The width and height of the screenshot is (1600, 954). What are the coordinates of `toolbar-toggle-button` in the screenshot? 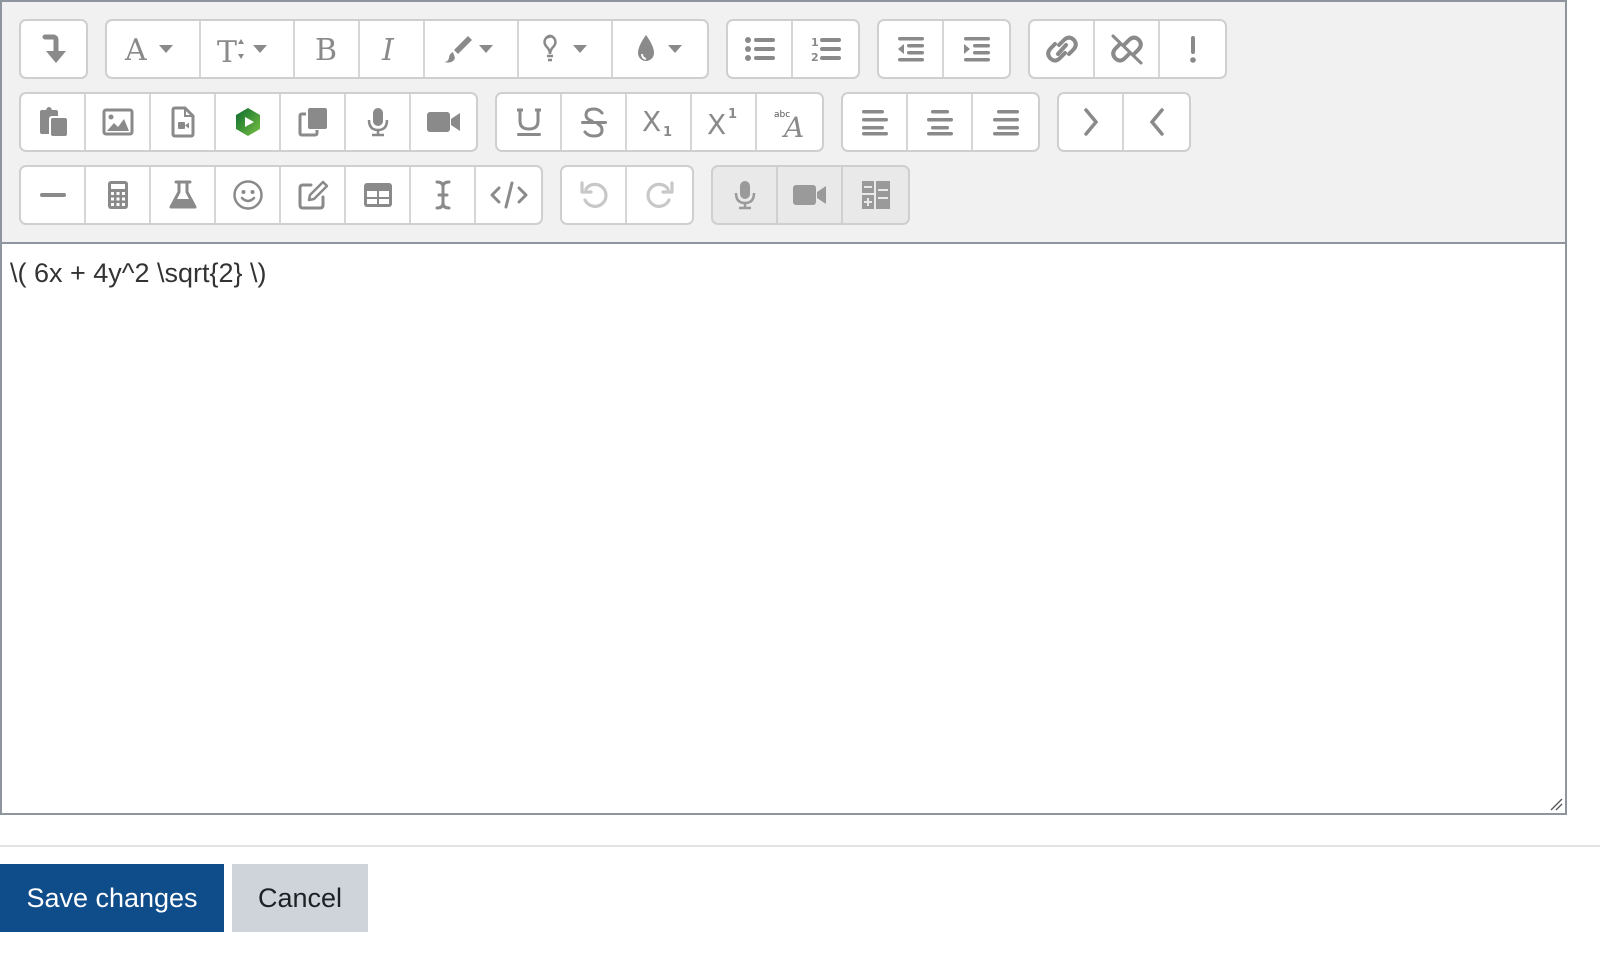 It's located at (53, 49).